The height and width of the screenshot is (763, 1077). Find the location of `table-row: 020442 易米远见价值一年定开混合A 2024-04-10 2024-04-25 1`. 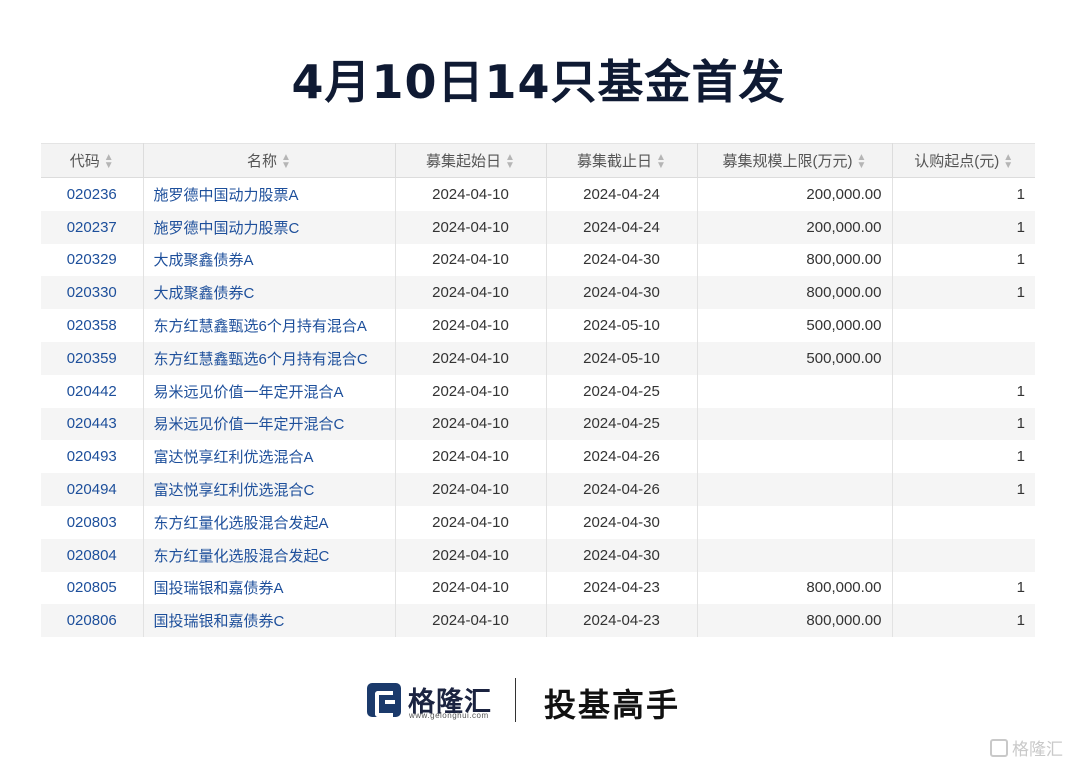

table-row: 020442 易米远见价值一年定开混合A 2024-04-10 2024-04-25 1 is located at coordinates (538, 391).